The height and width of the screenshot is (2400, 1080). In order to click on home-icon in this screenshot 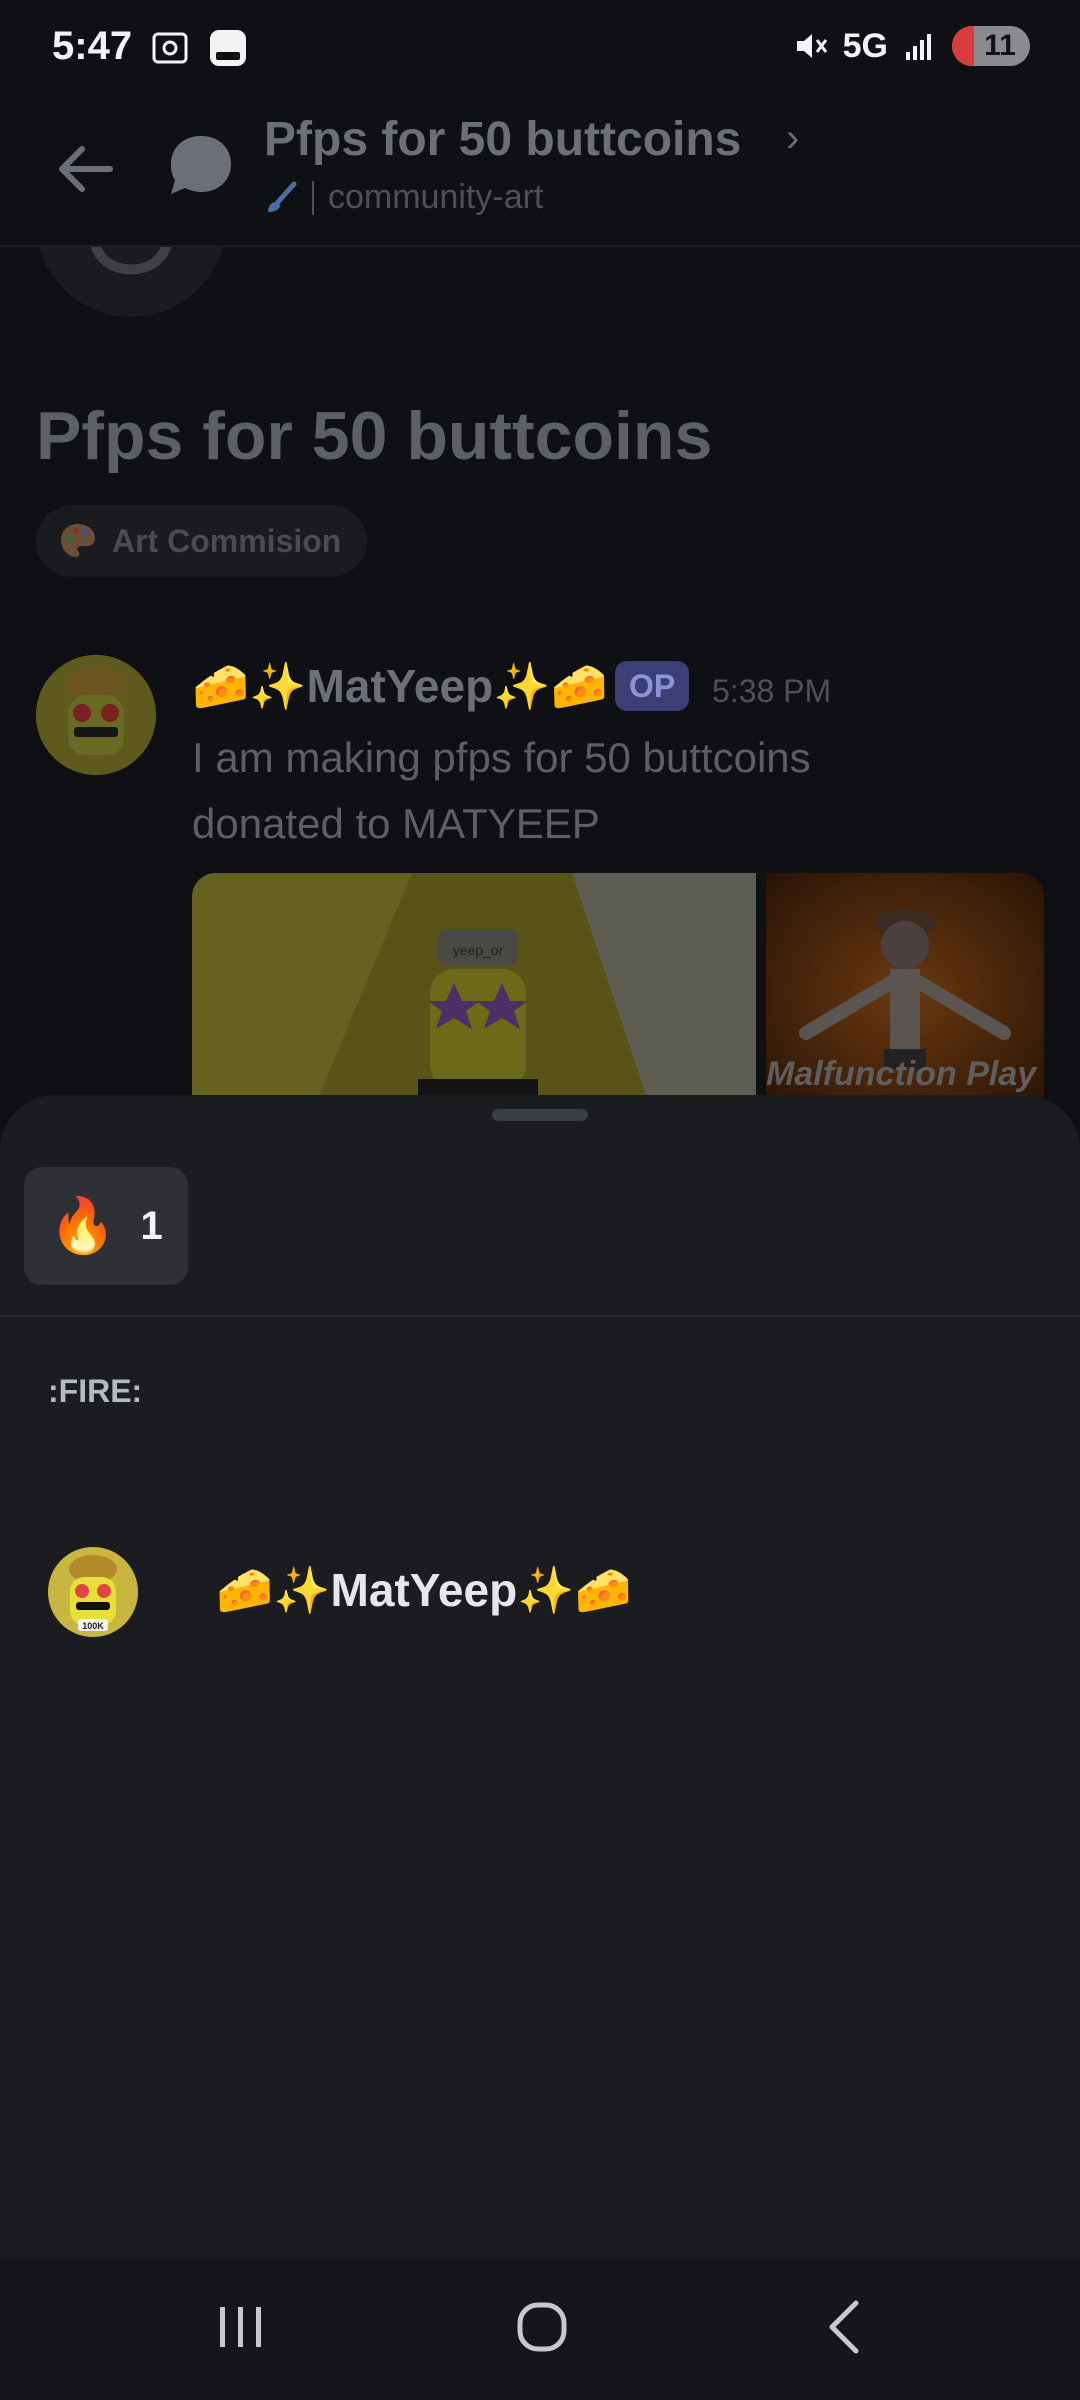, I will do `click(541, 2325)`.